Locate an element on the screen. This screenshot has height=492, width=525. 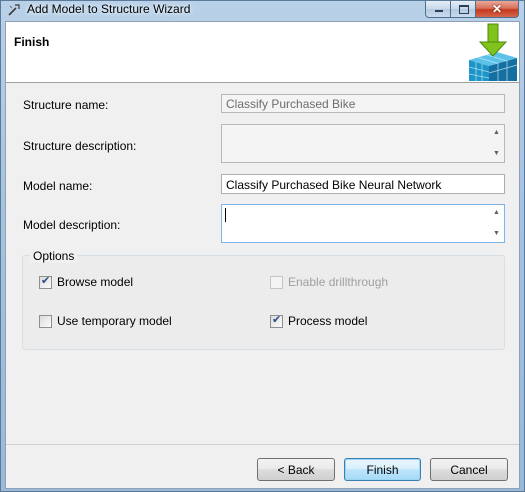
model-description-label: Model description: is located at coordinates (72, 225).